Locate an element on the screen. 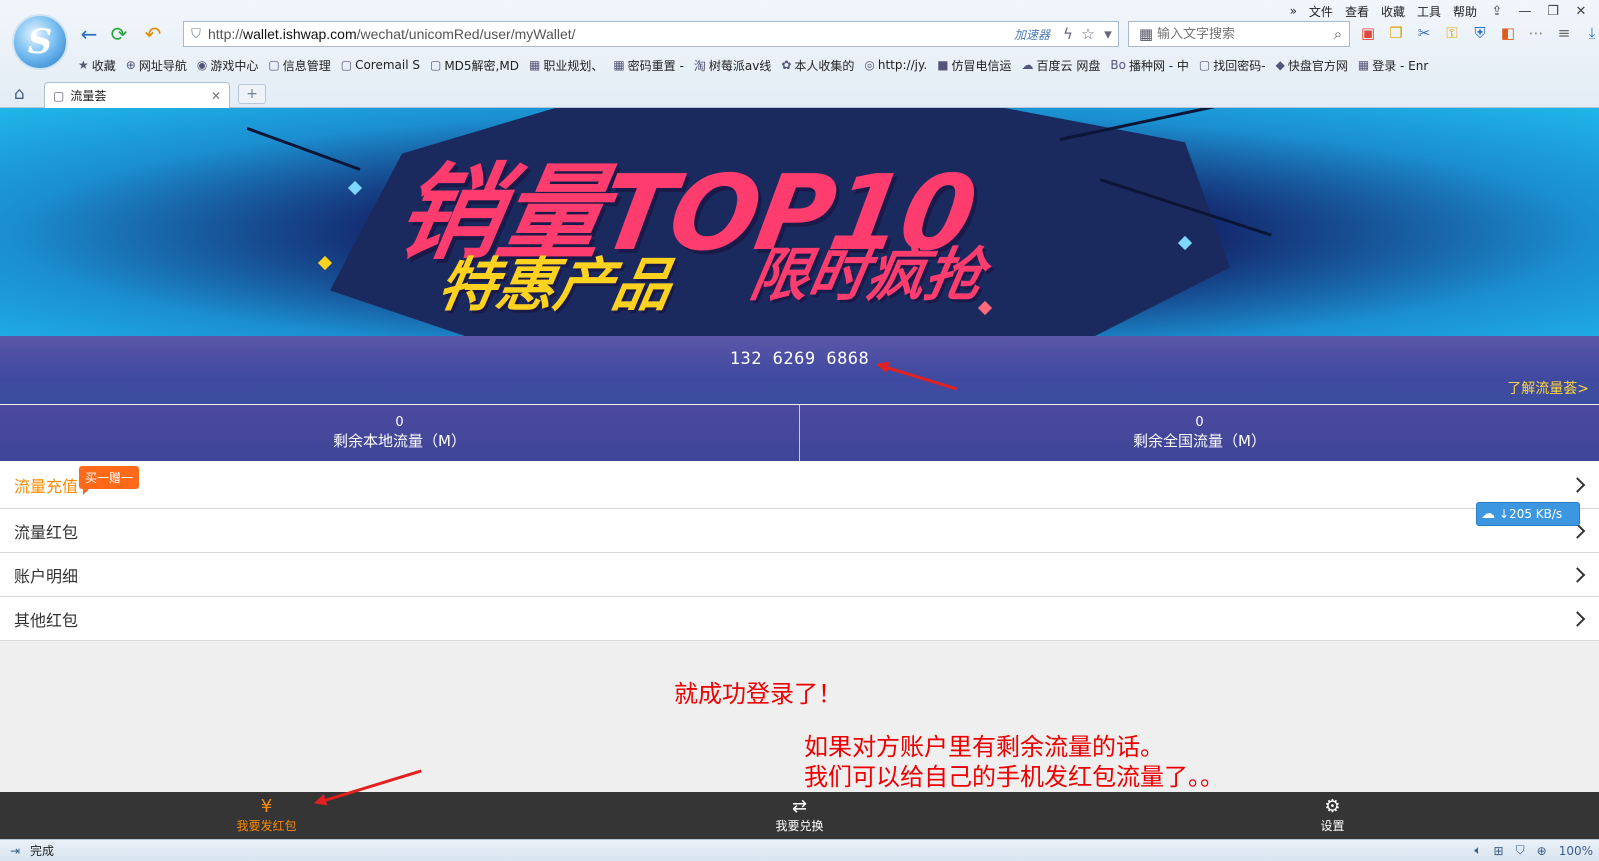 This screenshot has width=1599, height=861. bookmark-item: 淘树莓派av线 is located at coordinates (732, 65).